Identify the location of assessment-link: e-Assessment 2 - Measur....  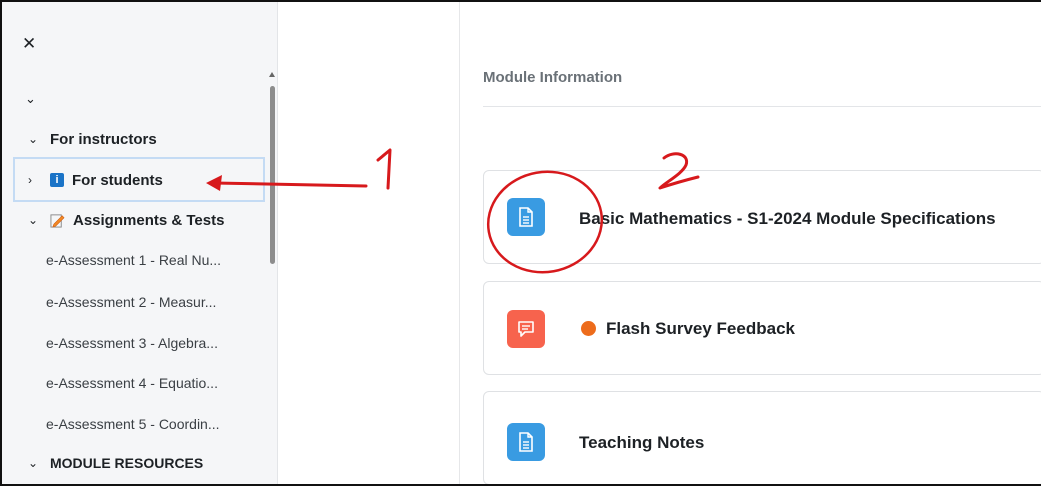
(131, 302).